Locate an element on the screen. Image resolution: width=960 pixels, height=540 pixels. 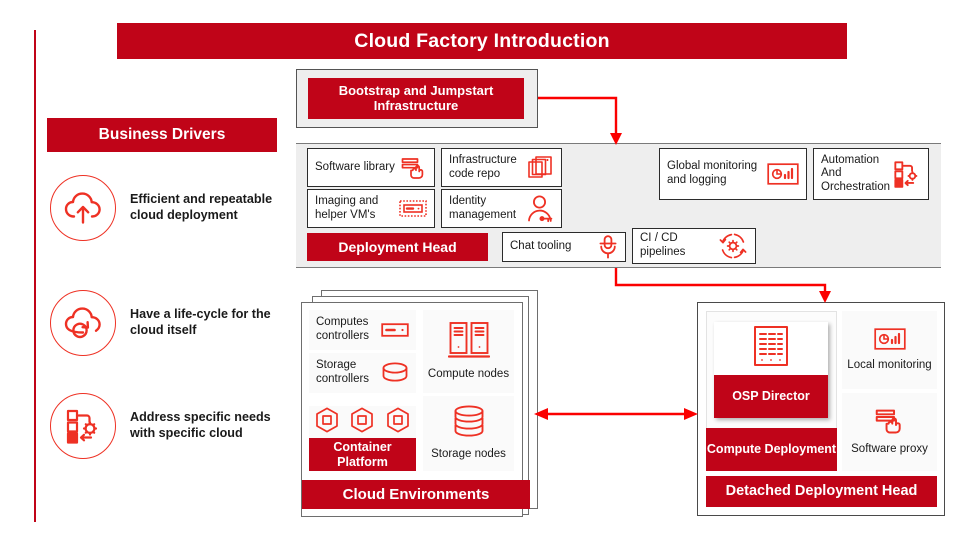
local-monitoring-label: Local monitoring is located at coordinates (889, 364).